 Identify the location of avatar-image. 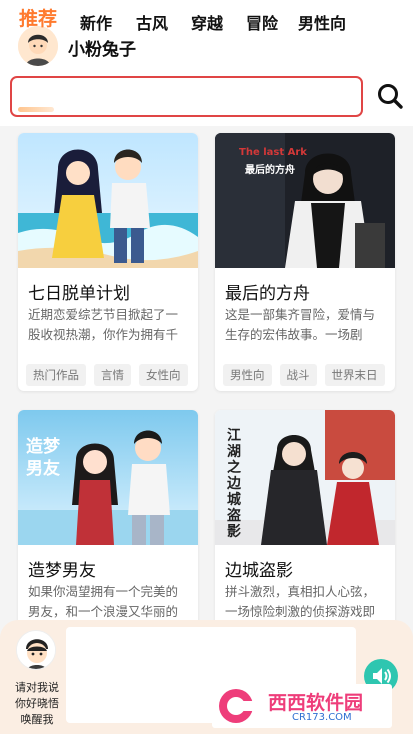
(38, 46).